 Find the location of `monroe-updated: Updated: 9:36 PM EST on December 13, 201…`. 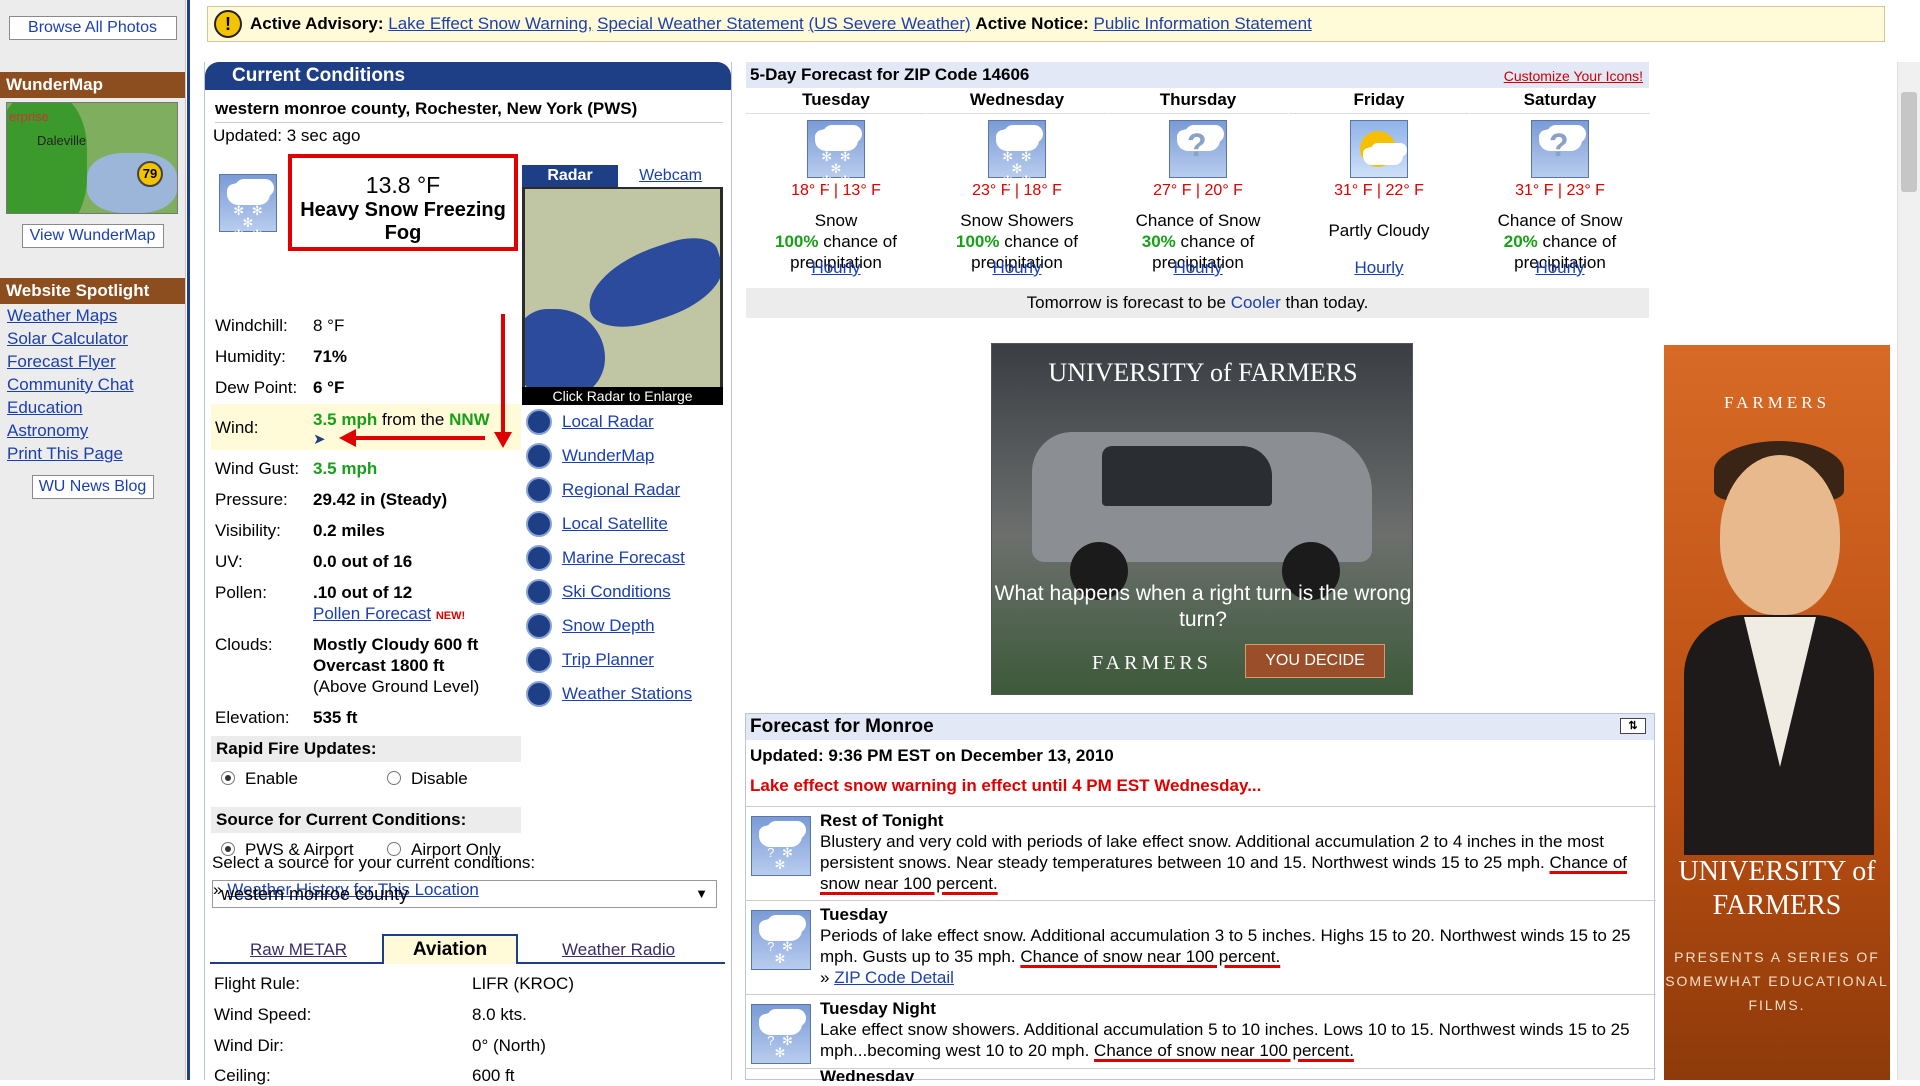

monroe-updated: Updated: 9:36 PM EST on December 13, 201… is located at coordinates (932, 755).